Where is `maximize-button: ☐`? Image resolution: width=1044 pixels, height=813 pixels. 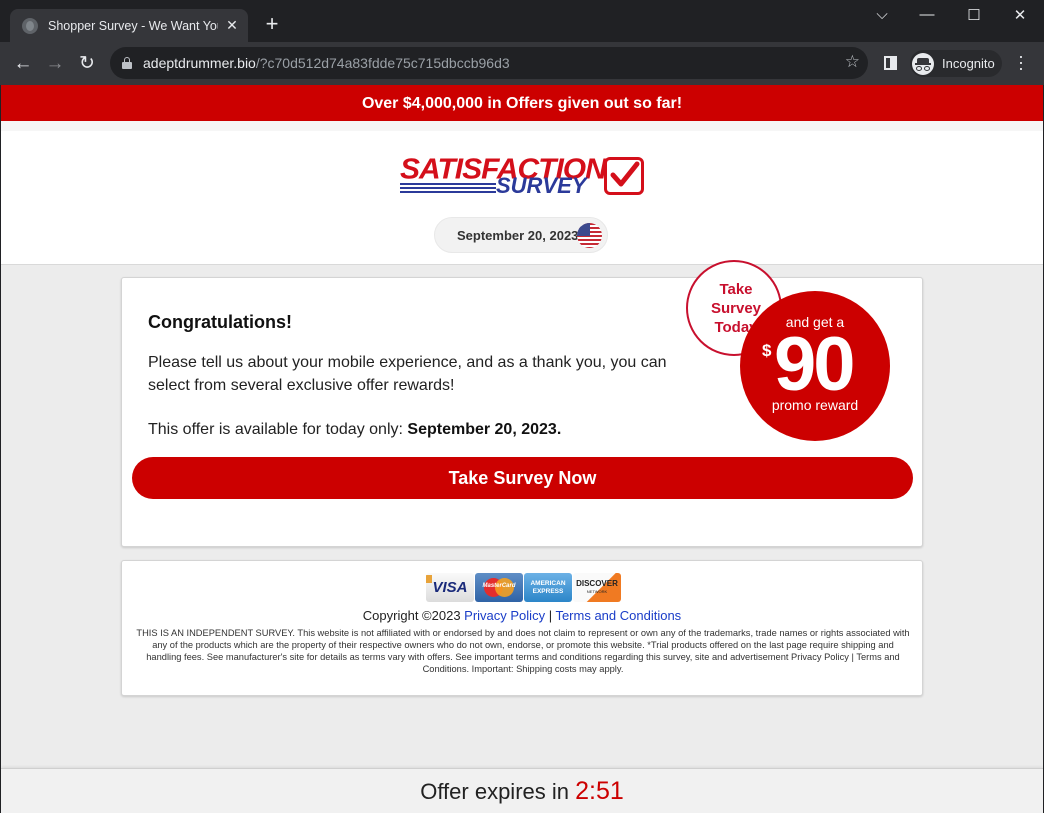 maximize-button: ☐ is located at coordinates (974, 15).